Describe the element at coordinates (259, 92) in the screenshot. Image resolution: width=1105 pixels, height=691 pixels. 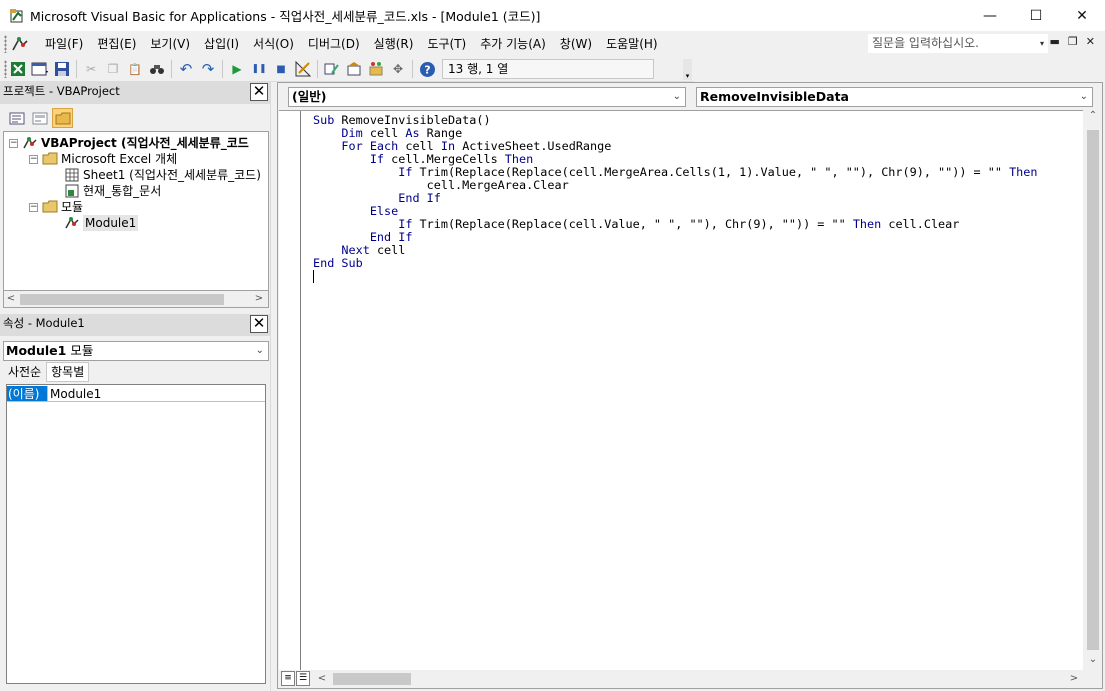
I see `project-pane-close-button: ✕` at that location.